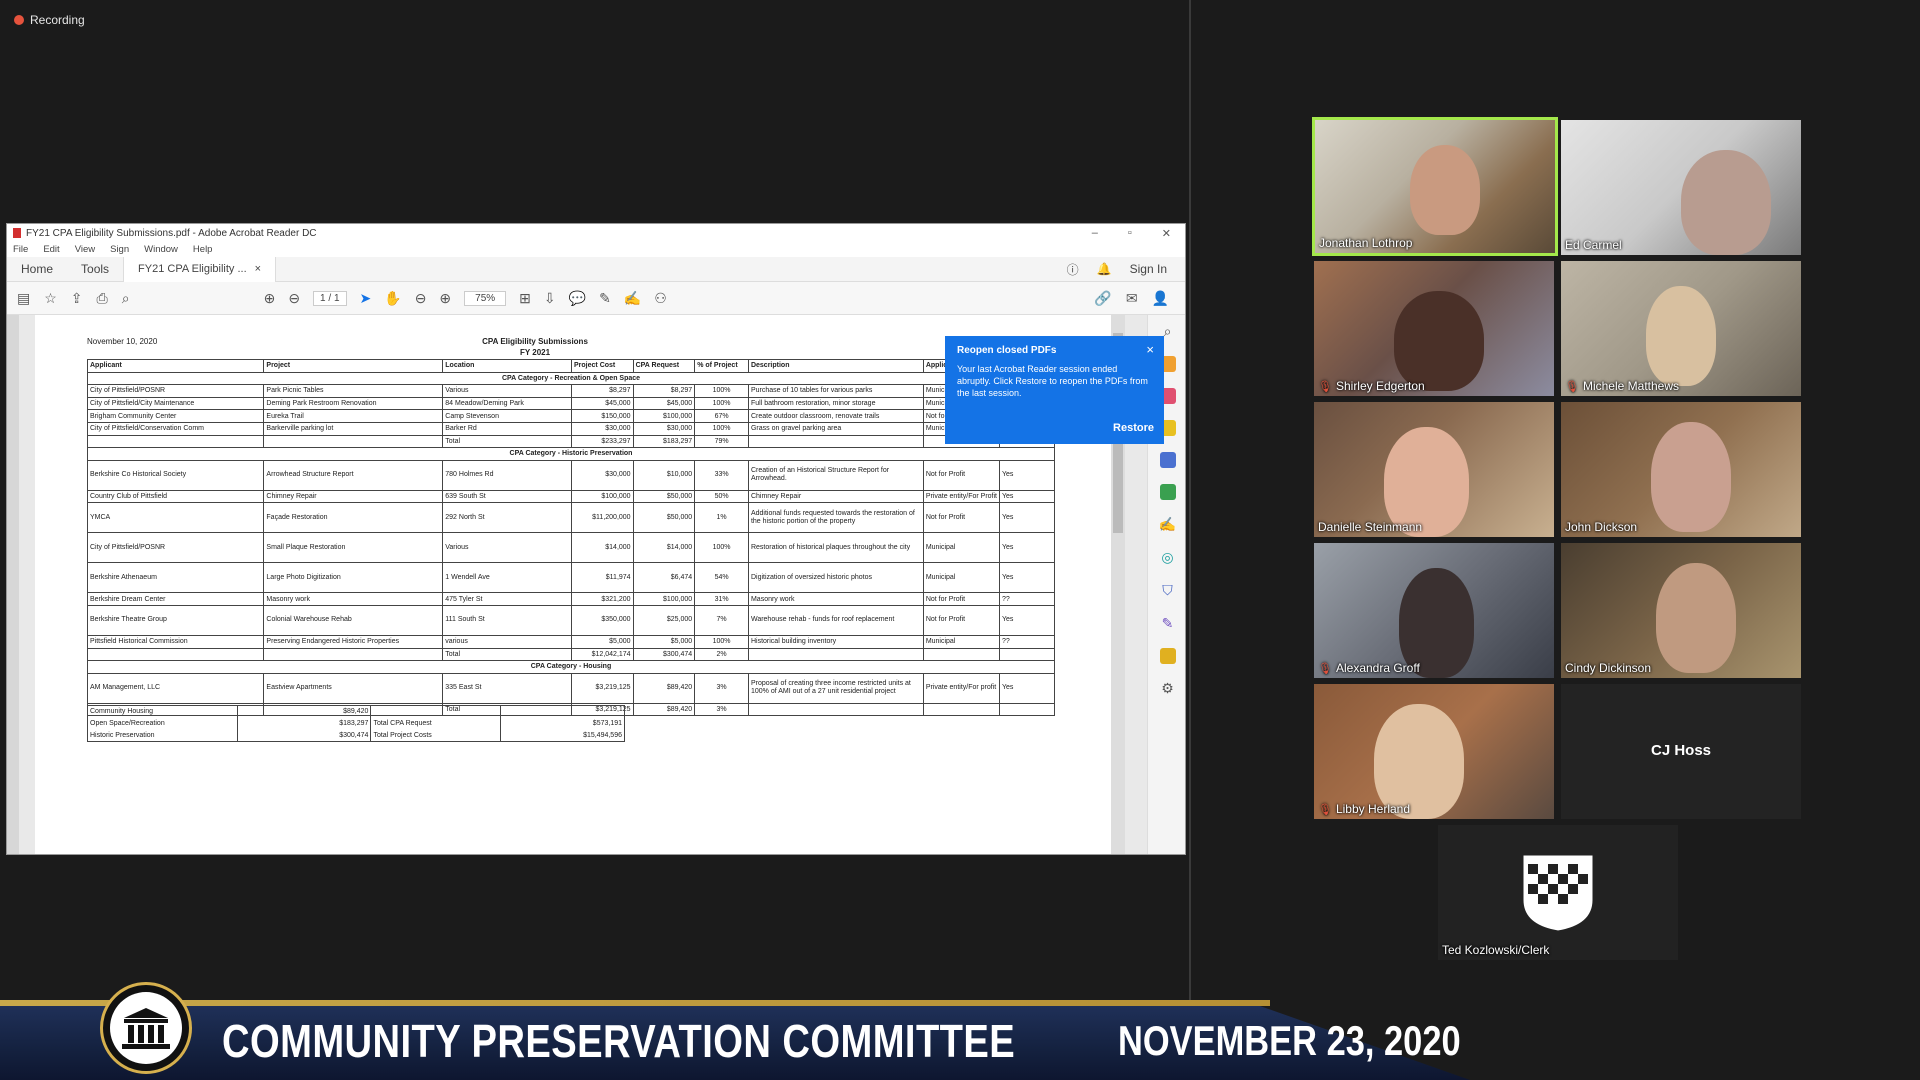  Describe the element at coordinates (95, 269) in the screenshot. I see `tab-tools: Tools` at that location.